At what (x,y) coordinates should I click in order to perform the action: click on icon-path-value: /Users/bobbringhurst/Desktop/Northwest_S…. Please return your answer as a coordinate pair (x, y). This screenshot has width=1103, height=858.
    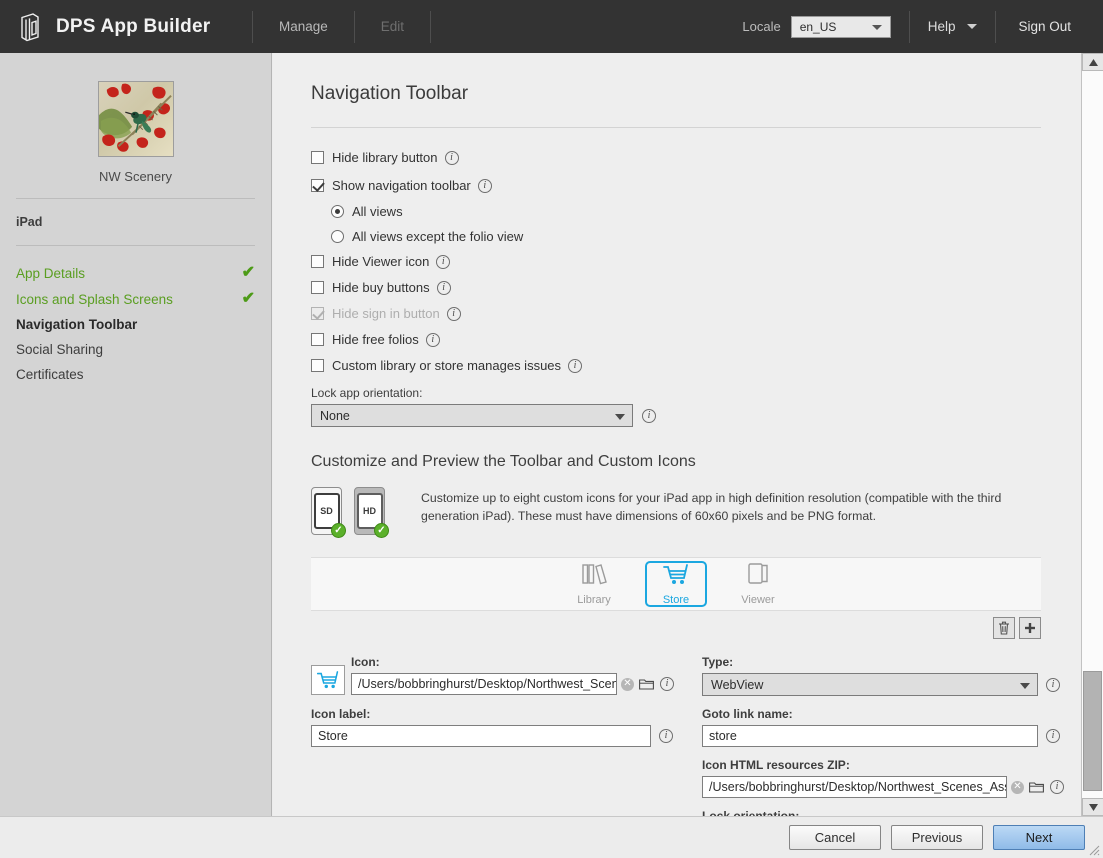
    Looking at the image, I should click on (487, 684).